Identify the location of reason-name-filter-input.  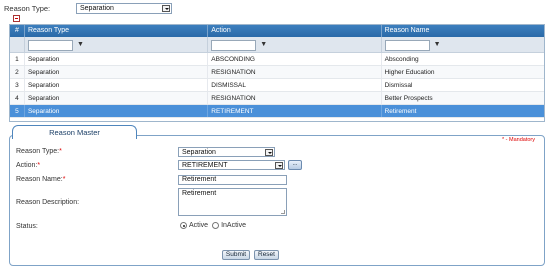
(407, 45).